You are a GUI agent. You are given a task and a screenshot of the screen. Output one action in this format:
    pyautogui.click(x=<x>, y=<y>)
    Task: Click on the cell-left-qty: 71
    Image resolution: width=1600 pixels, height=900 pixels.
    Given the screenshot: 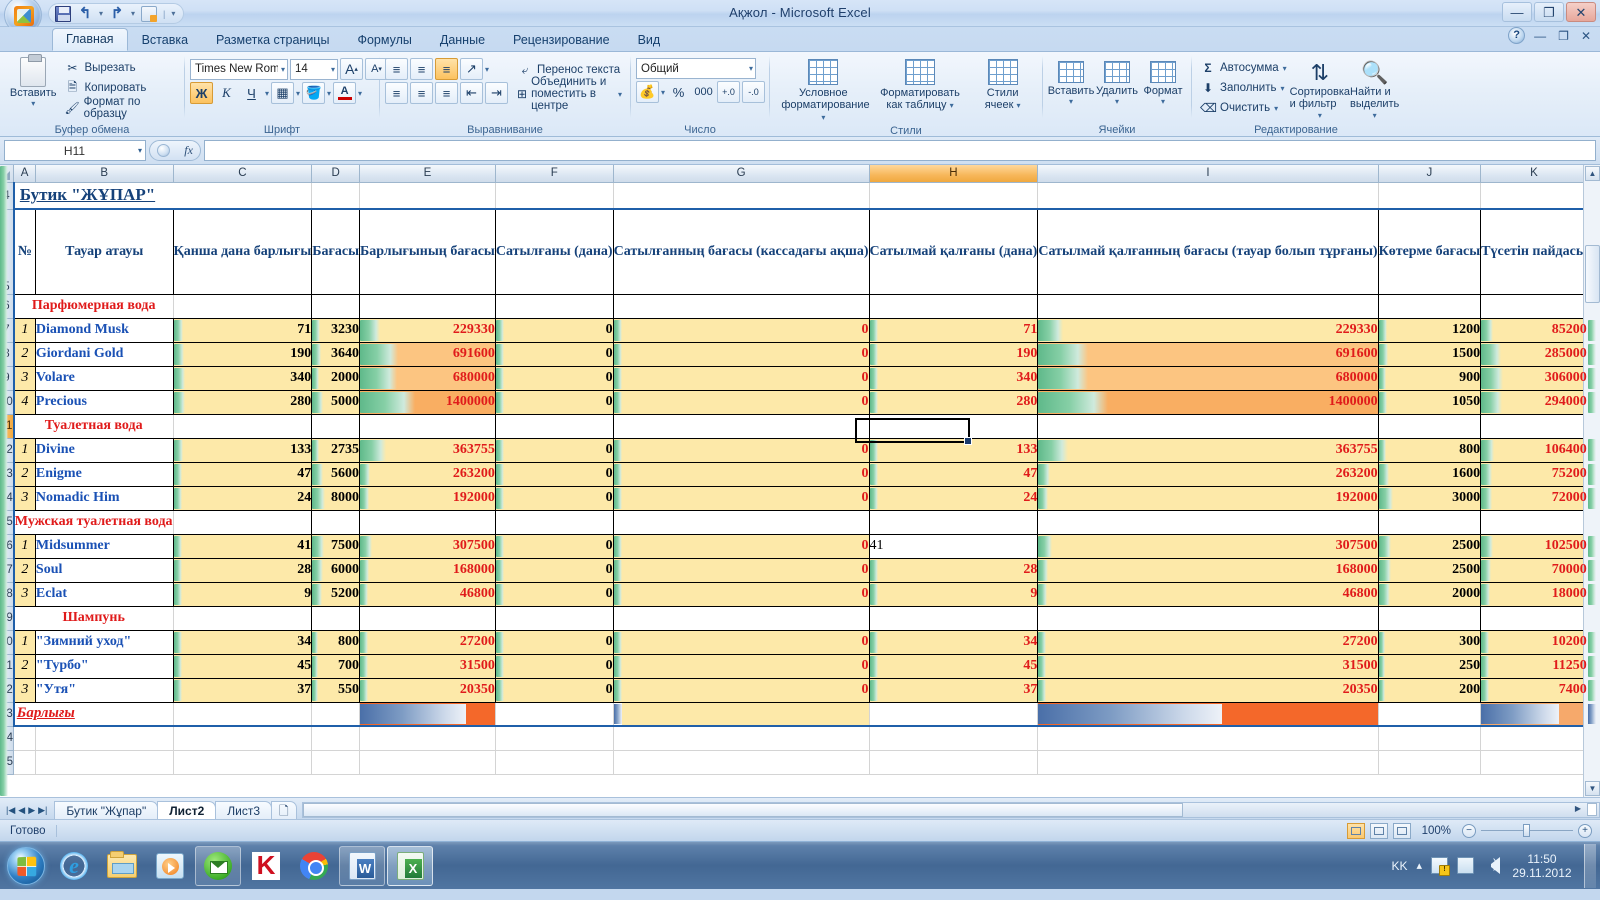 What is the action you would take?
    pyautogui.click(x=954, y=330)
    